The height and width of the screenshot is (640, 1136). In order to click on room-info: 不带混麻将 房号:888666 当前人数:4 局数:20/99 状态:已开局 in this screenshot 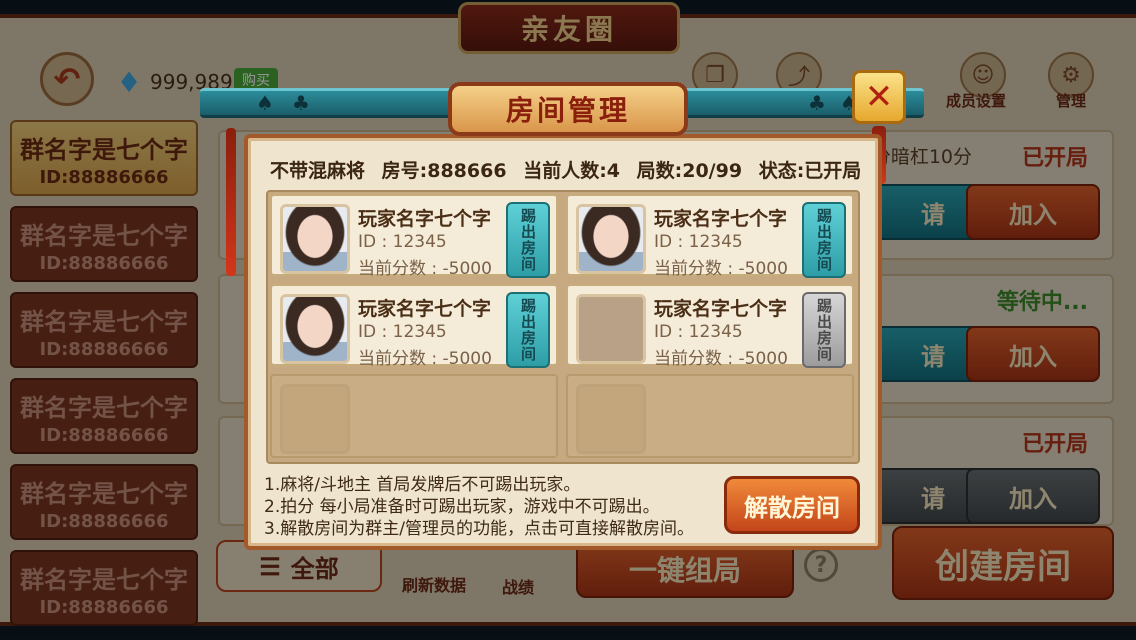, I will do `click(566, 169)`.